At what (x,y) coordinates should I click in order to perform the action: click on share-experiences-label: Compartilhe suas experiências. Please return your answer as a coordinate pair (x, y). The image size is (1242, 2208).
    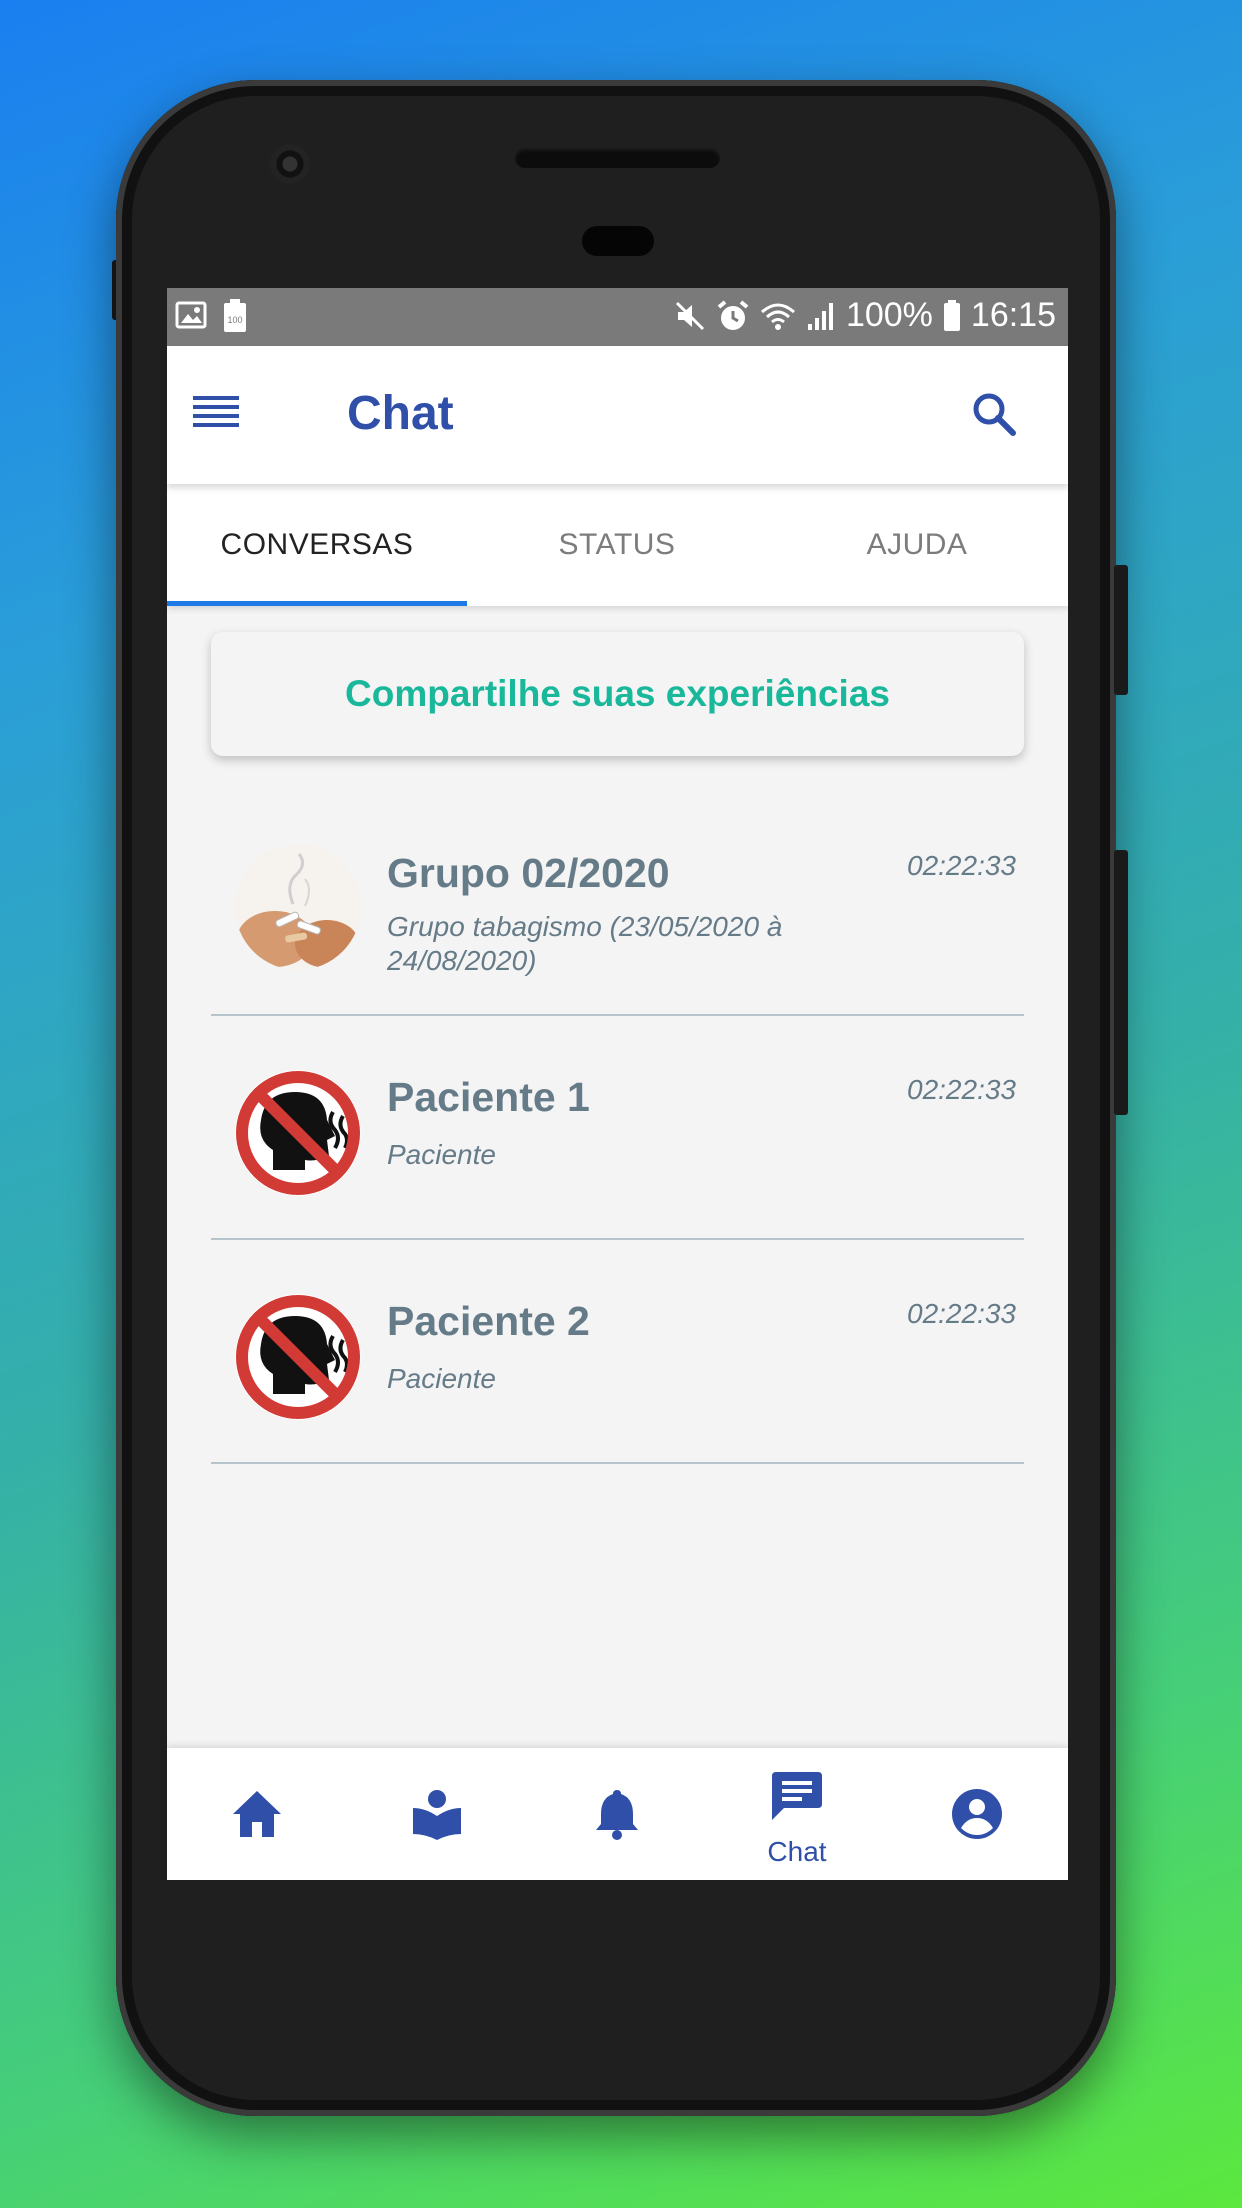
    Looking at the image, I should click on (617, 693).